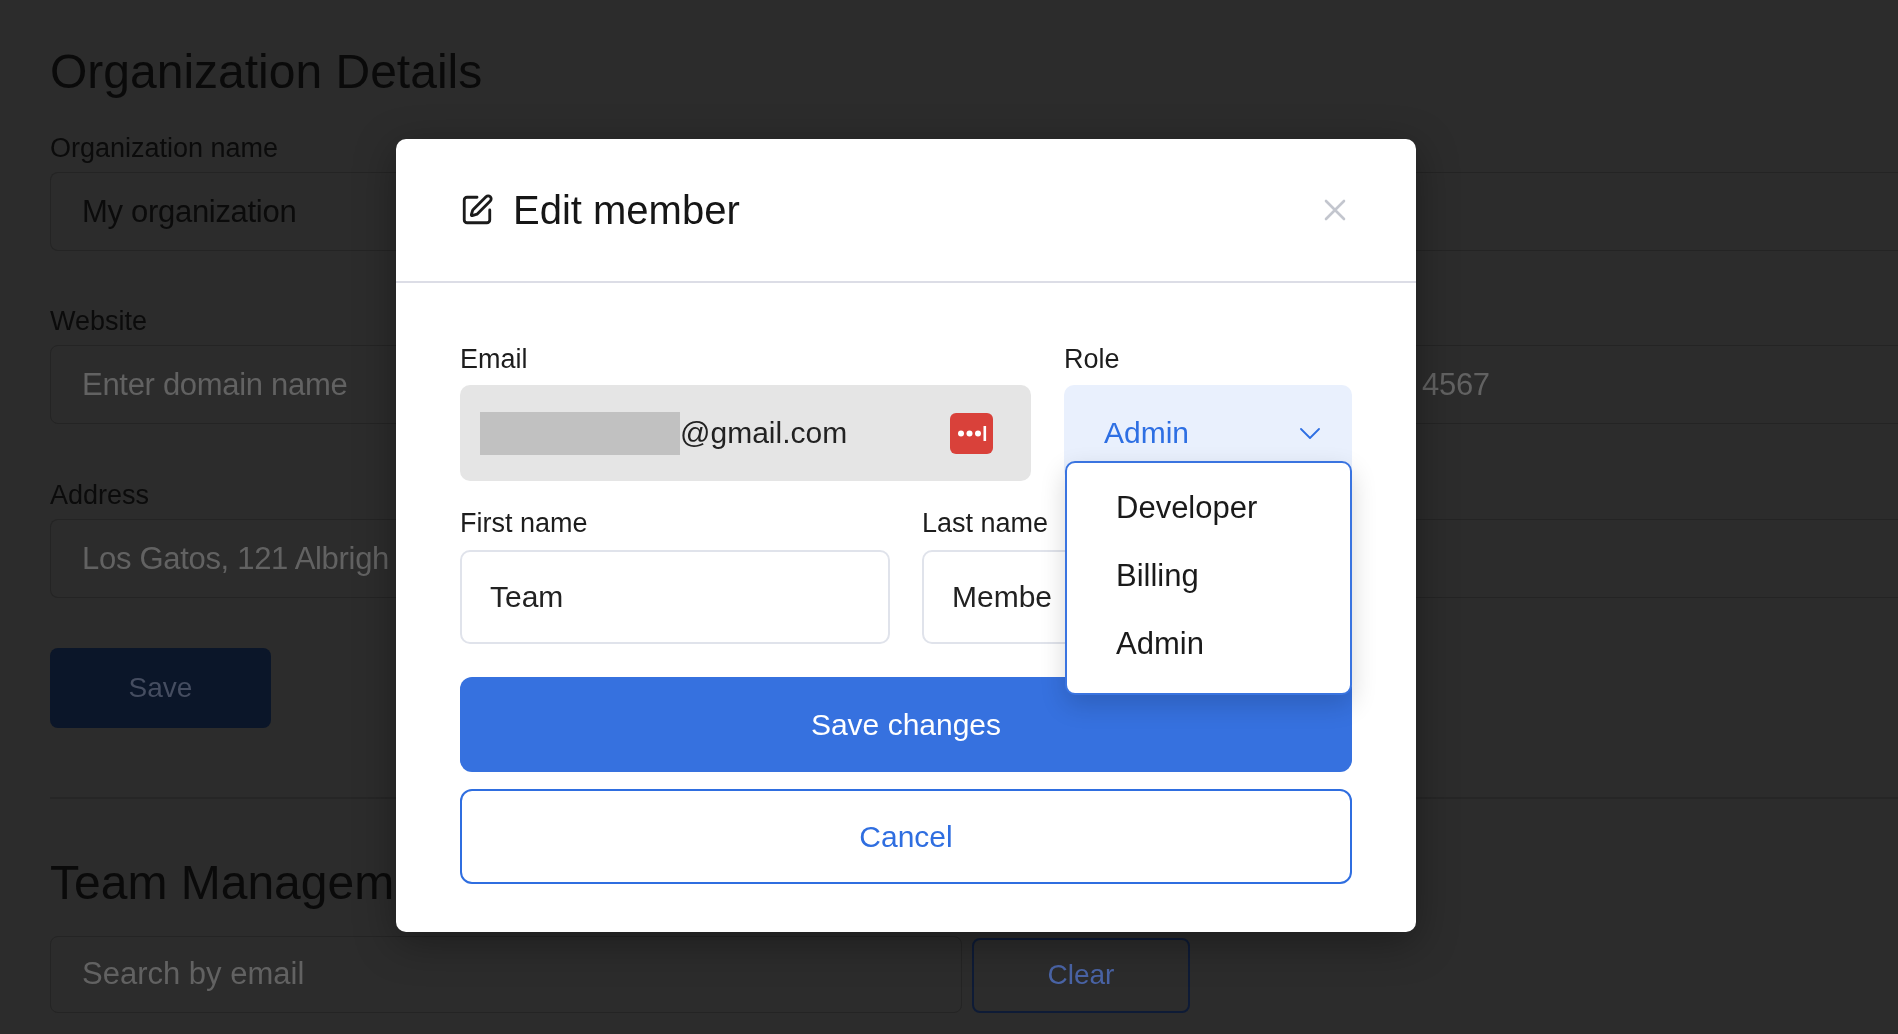 The height and width of the screenshot is (1034, 1898). Describe the element at coordinates (477, 210) in the screenshot. I see `edit-icon` at that location.